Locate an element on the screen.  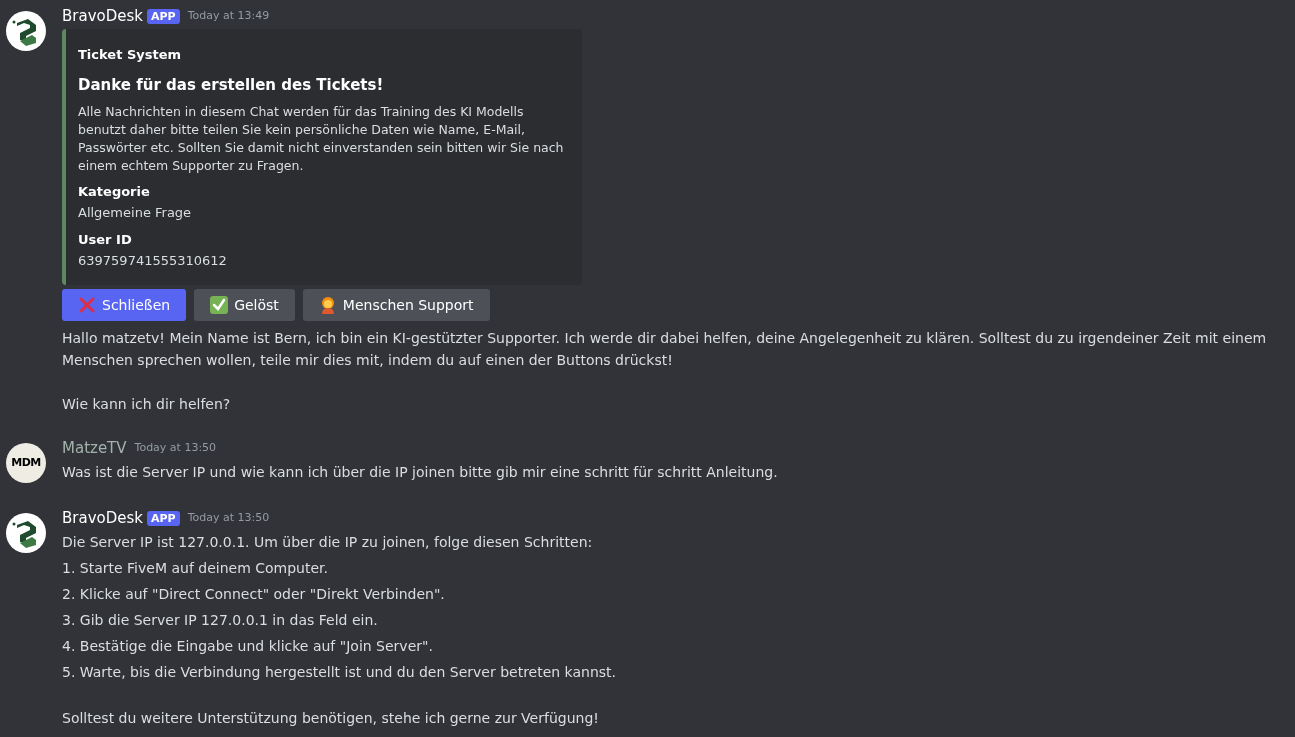
message-text: 4. Bestätige die Eingabe und klicke auf "Join Server". is located at coordinates (248, 646).